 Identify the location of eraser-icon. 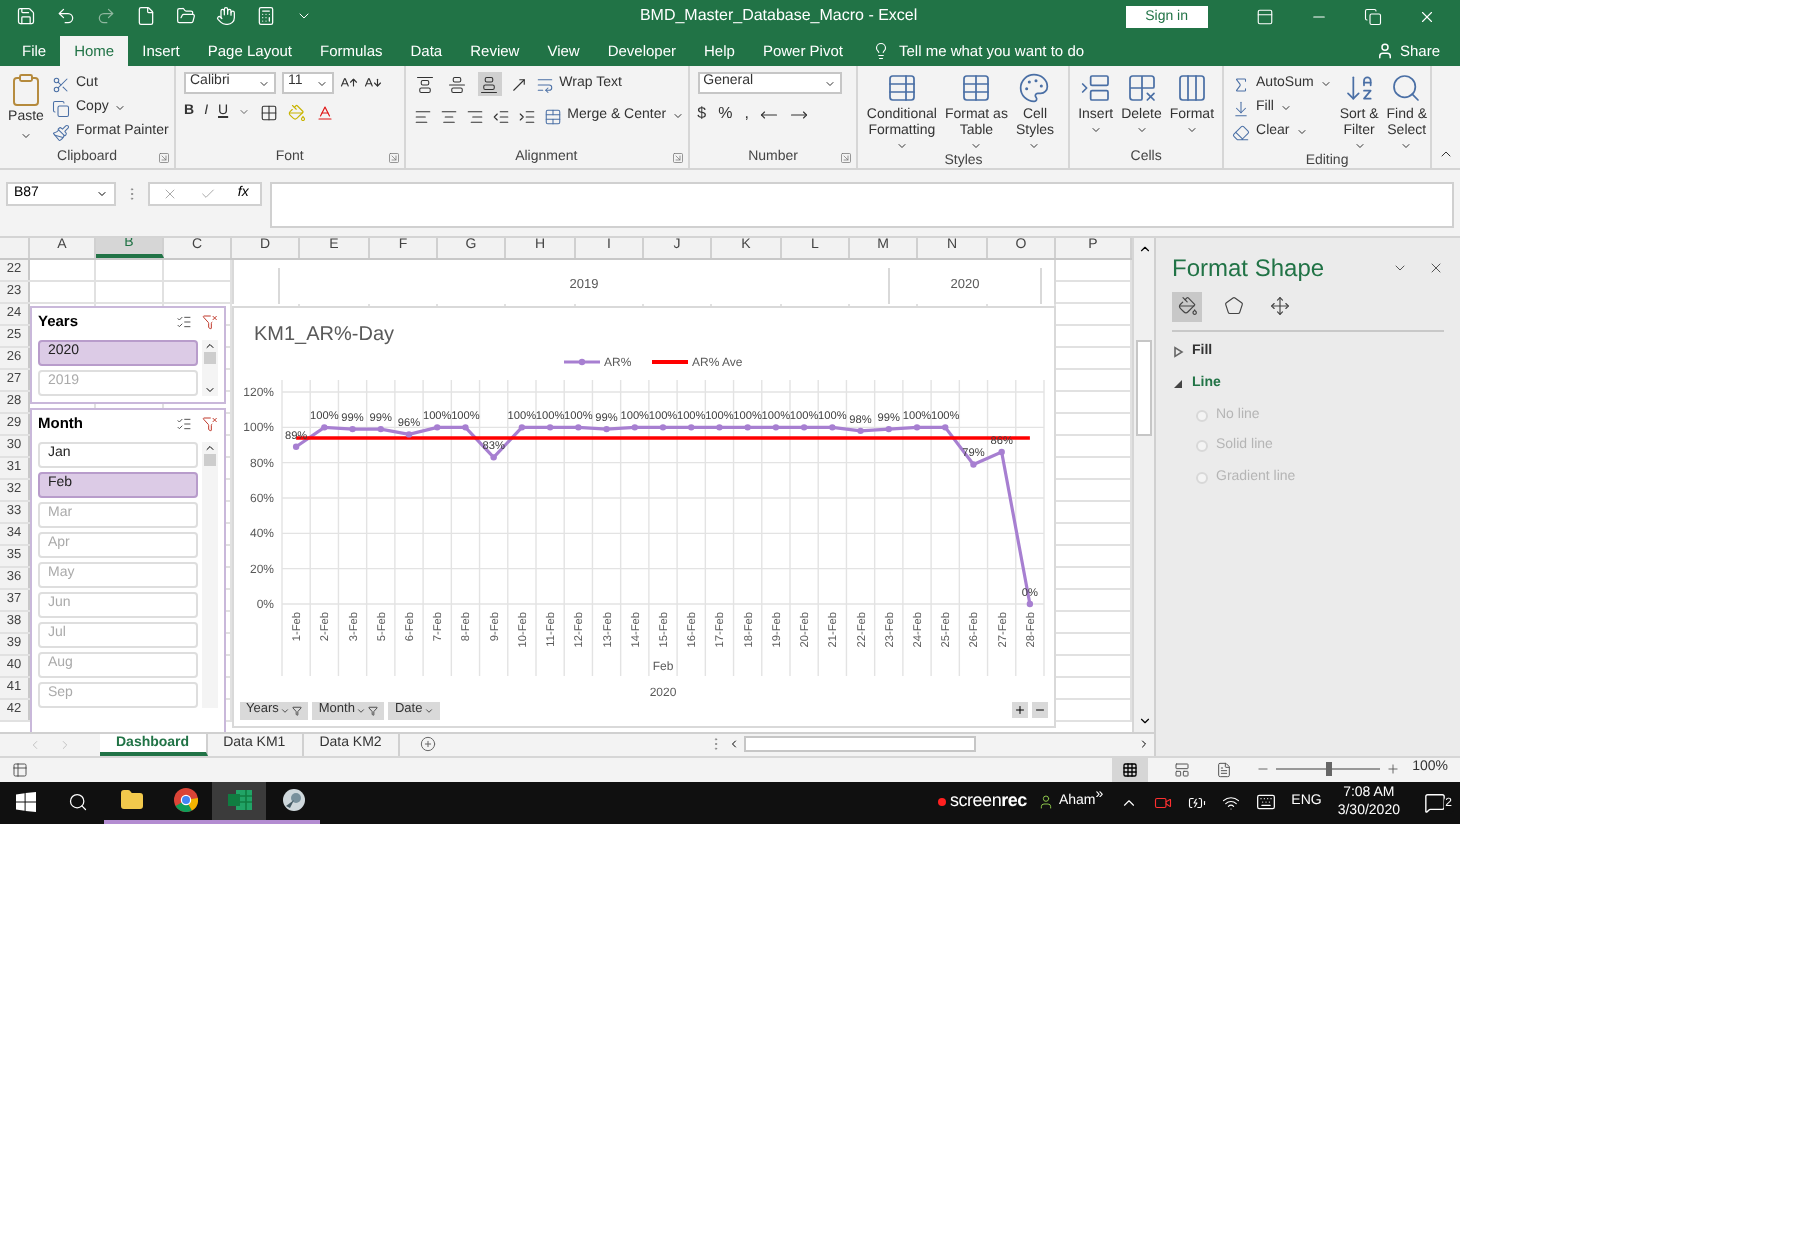
(1241, 132).